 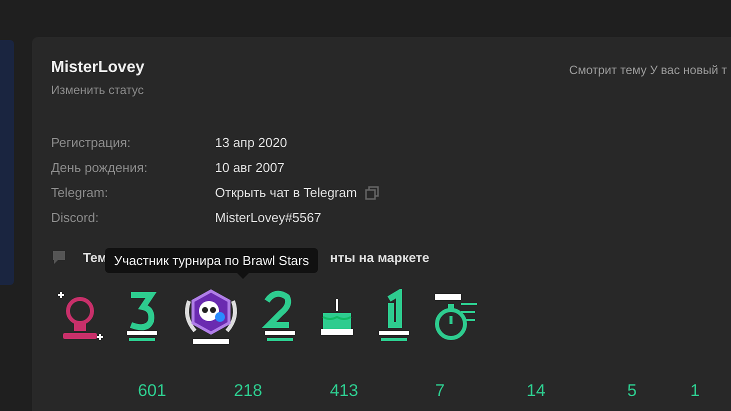 I want to click on info-label: Регистрация:, so click(x=91, y=142).